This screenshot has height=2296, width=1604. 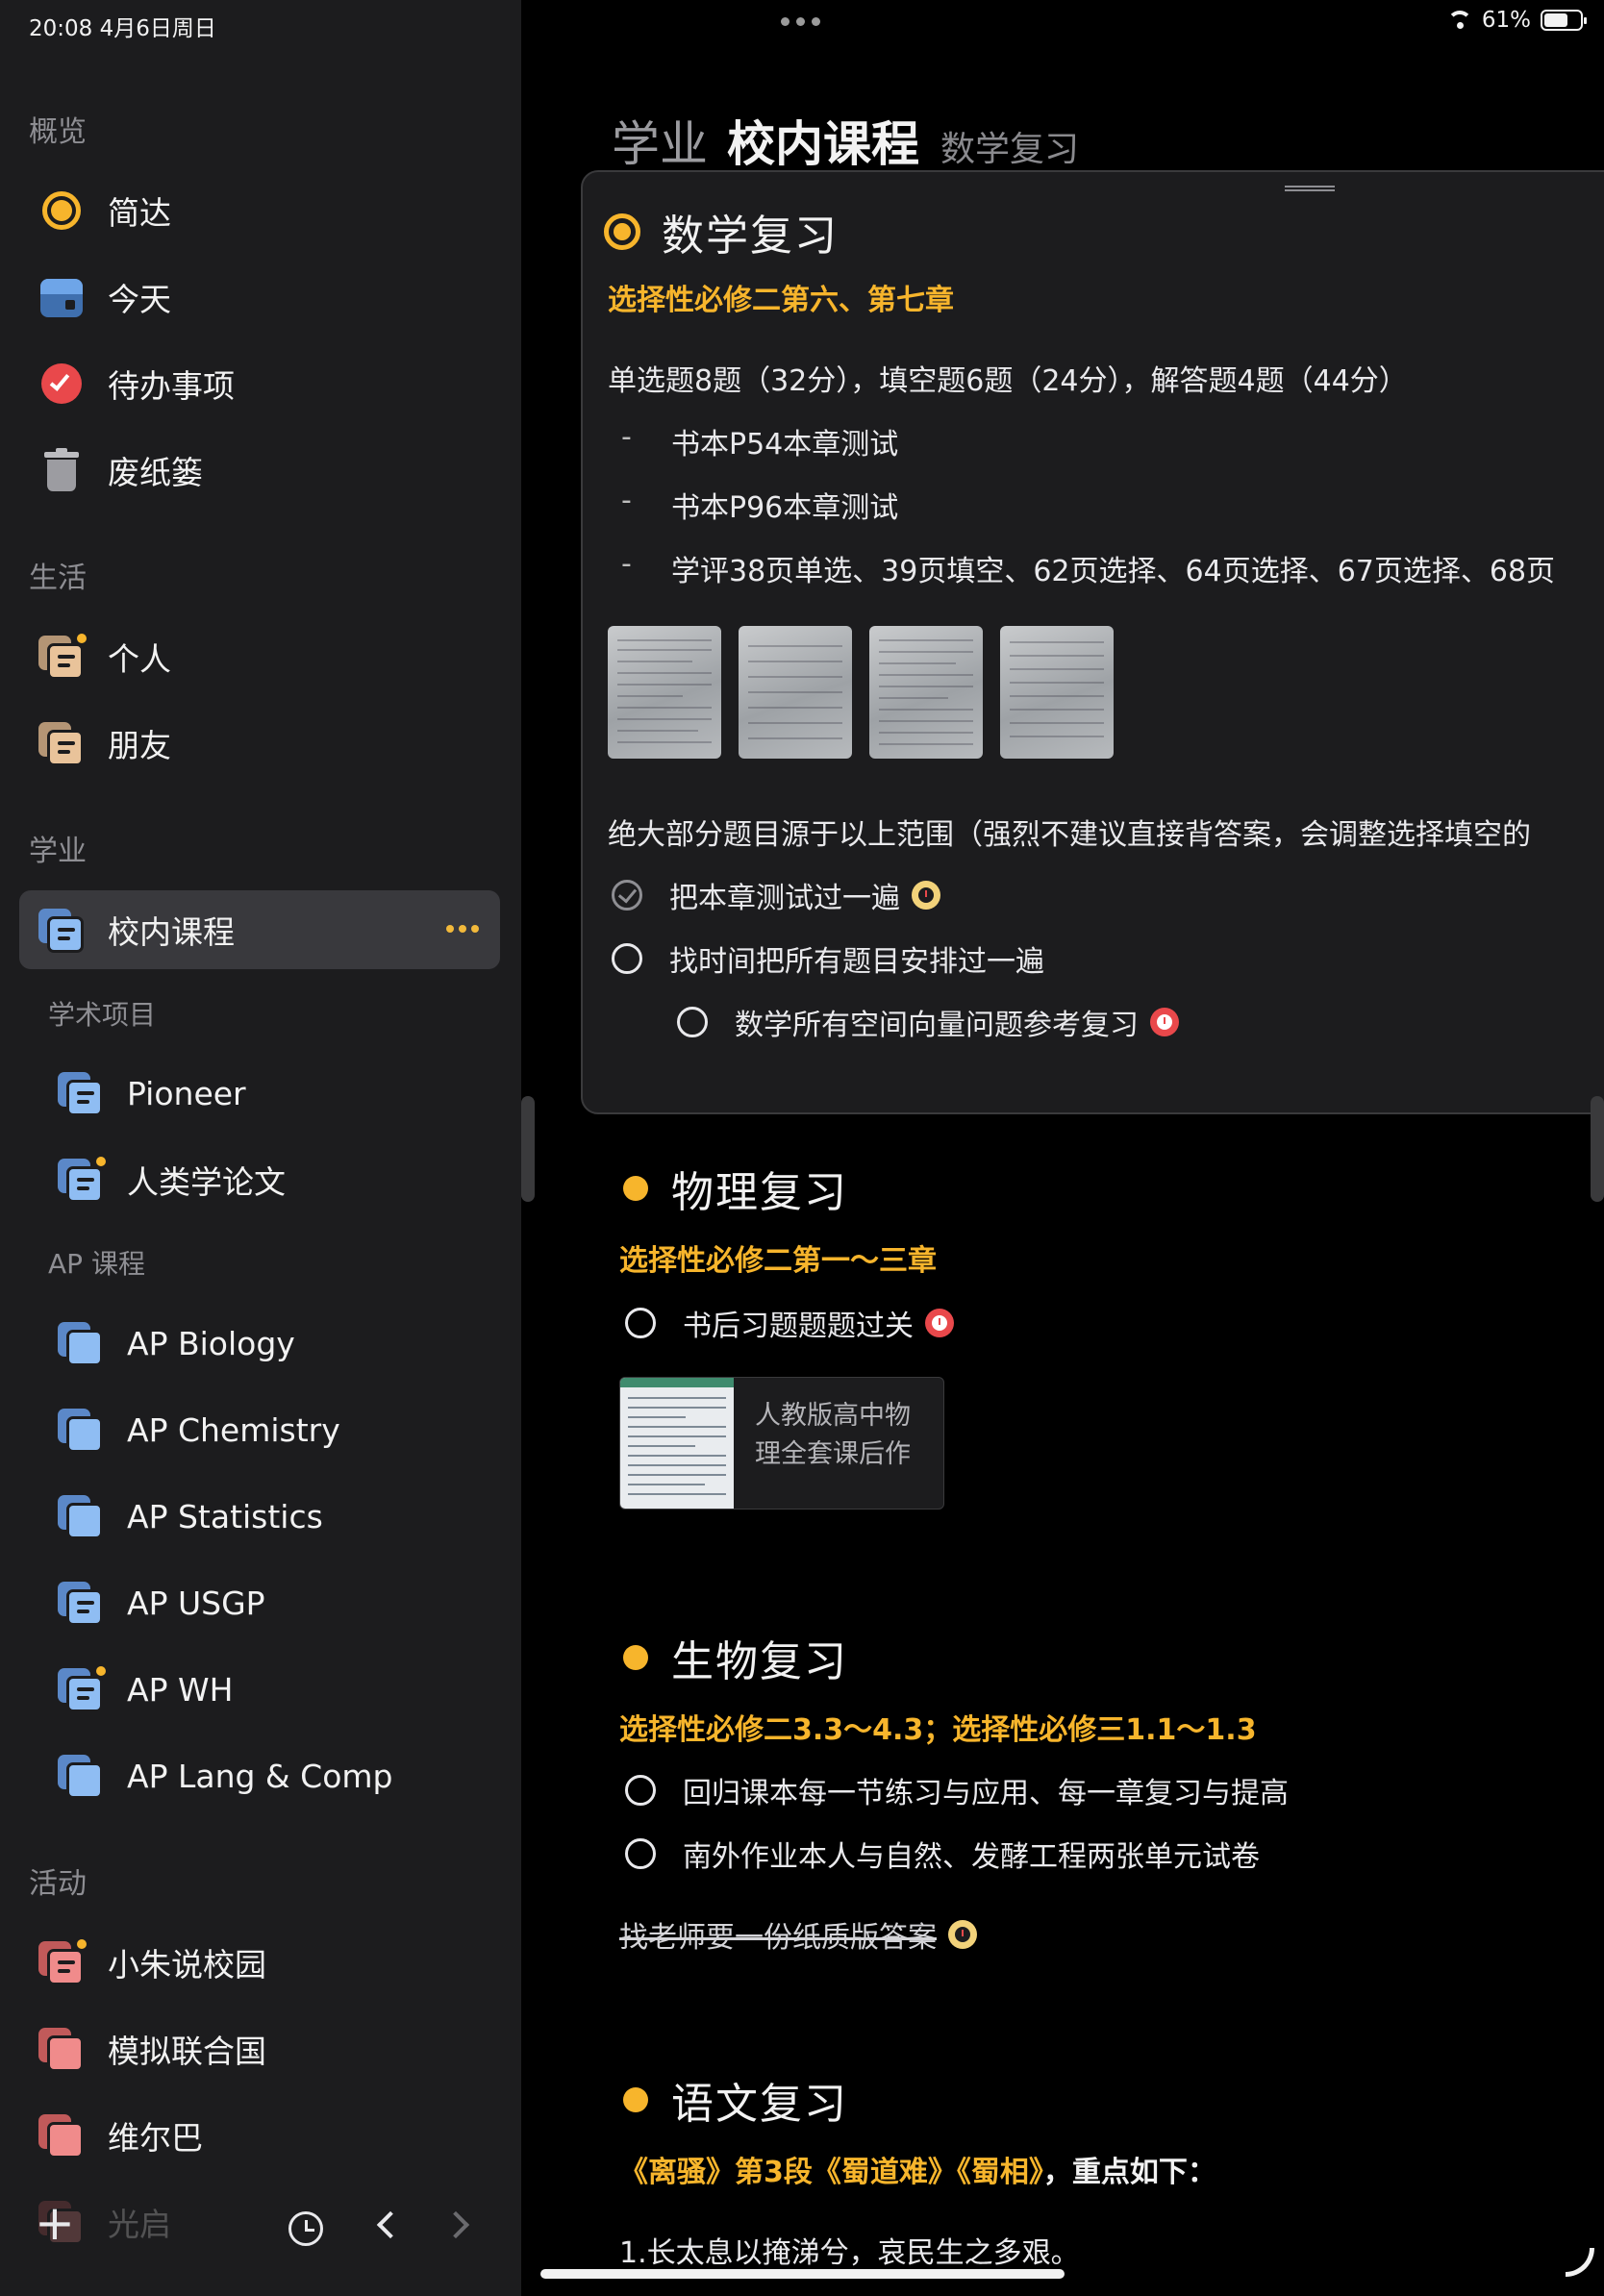 I want to click on sidebar-item-personal: 个人, so click(x=259, y=656).